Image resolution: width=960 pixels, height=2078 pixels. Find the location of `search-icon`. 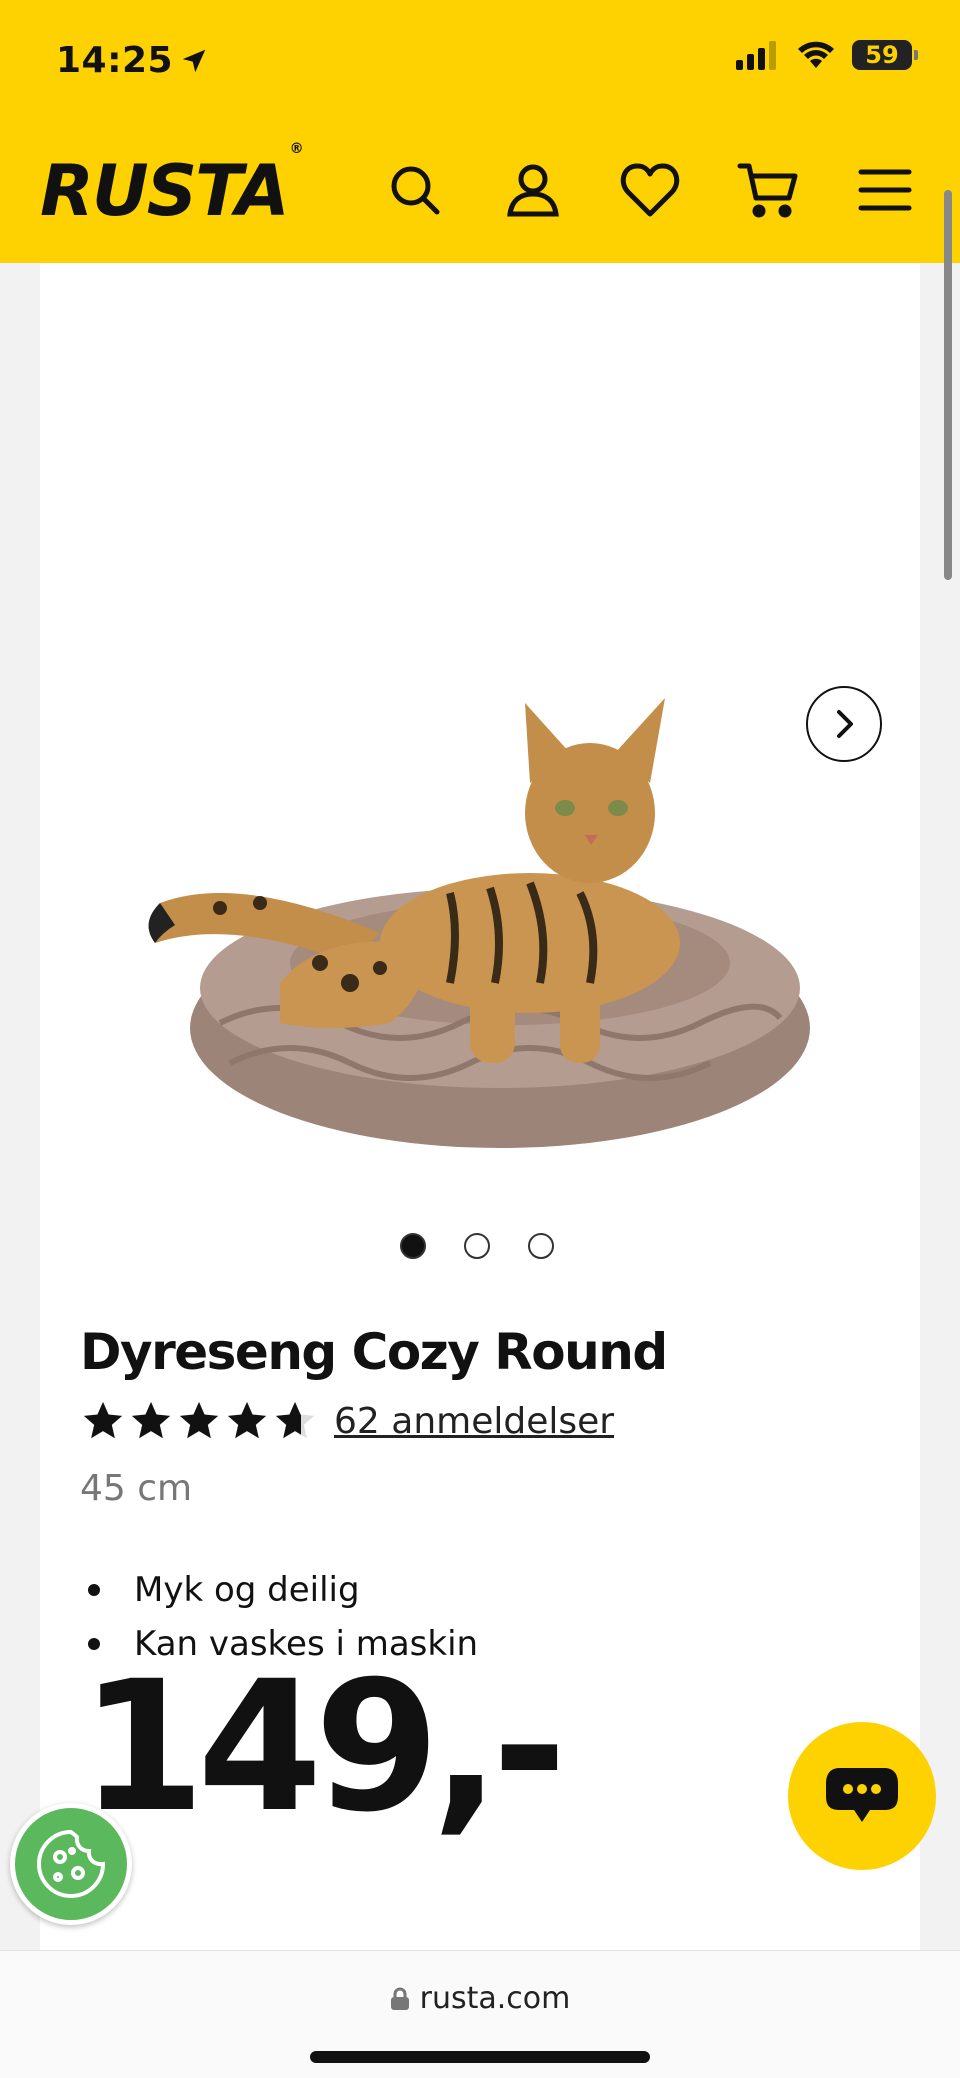

search-icon is located at coordinates (415, 190).